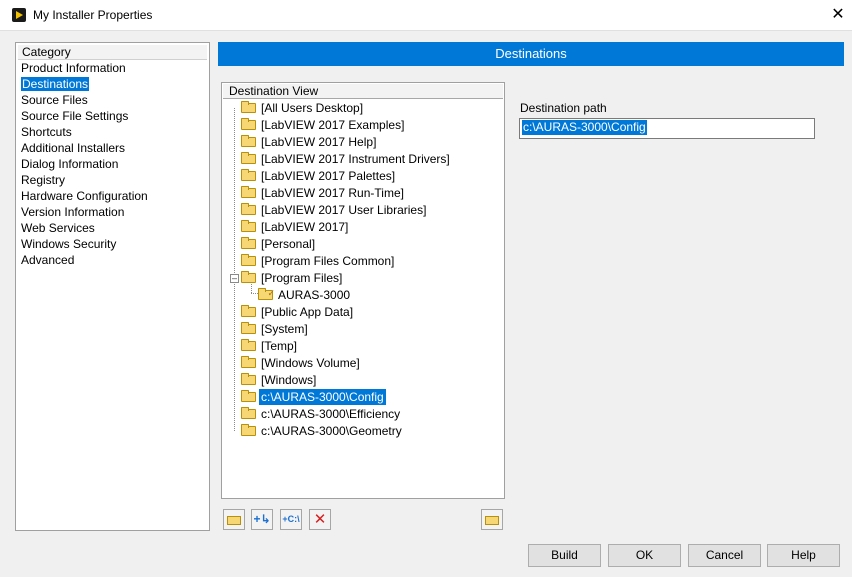  Describe the element at coordinates (563, 108) in the screenshot. I see `destination-path-label: Destination path` at that location.